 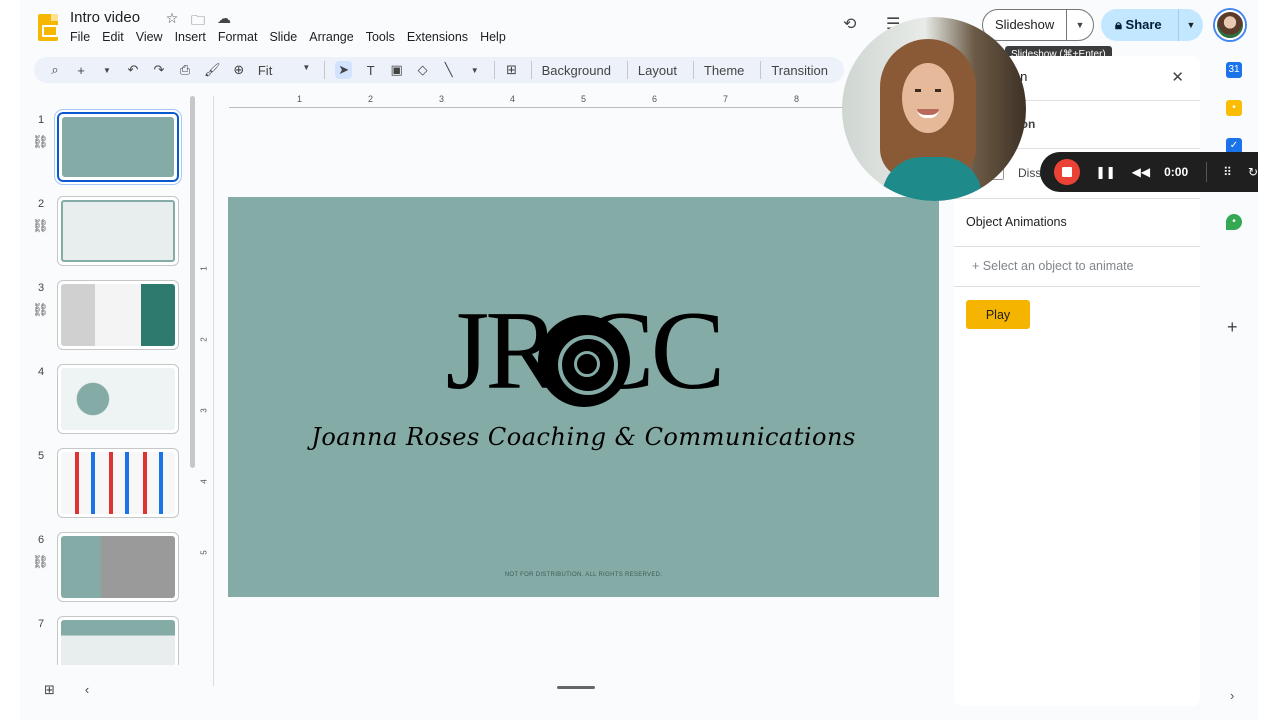 I want to click on filmstrip-item: 1 ⛓, so click(x=115, y=144).